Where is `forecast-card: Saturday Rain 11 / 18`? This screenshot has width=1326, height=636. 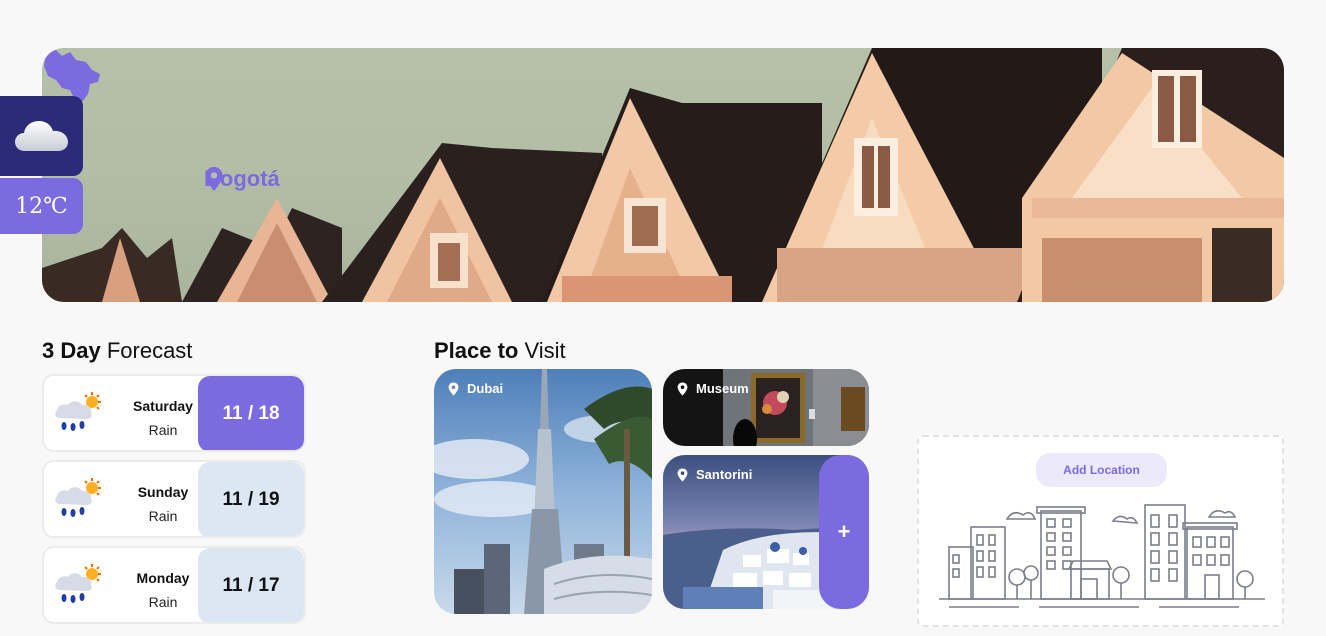 forecast-card: Saturday Rain 11 / 18 is located at coordinates (174, 413).